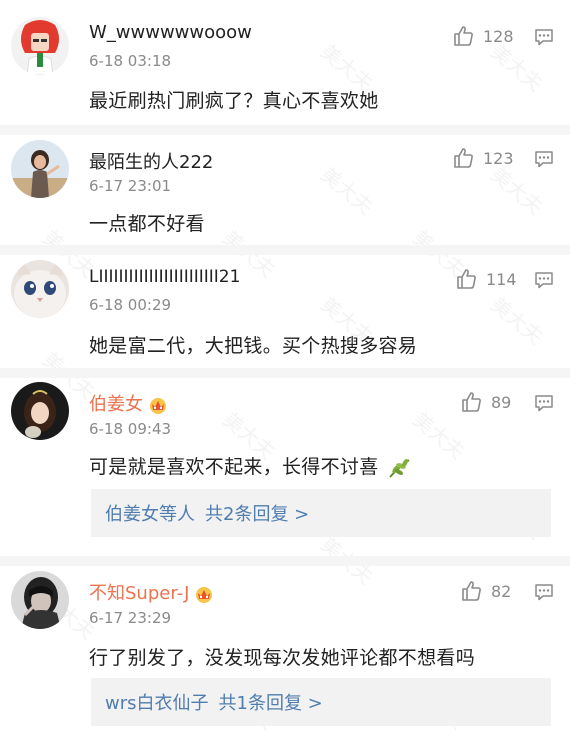  What do you see at coordinates (501, 591) in the screenshot?
I see `like-count: 82` at bounding box center [501, 591].